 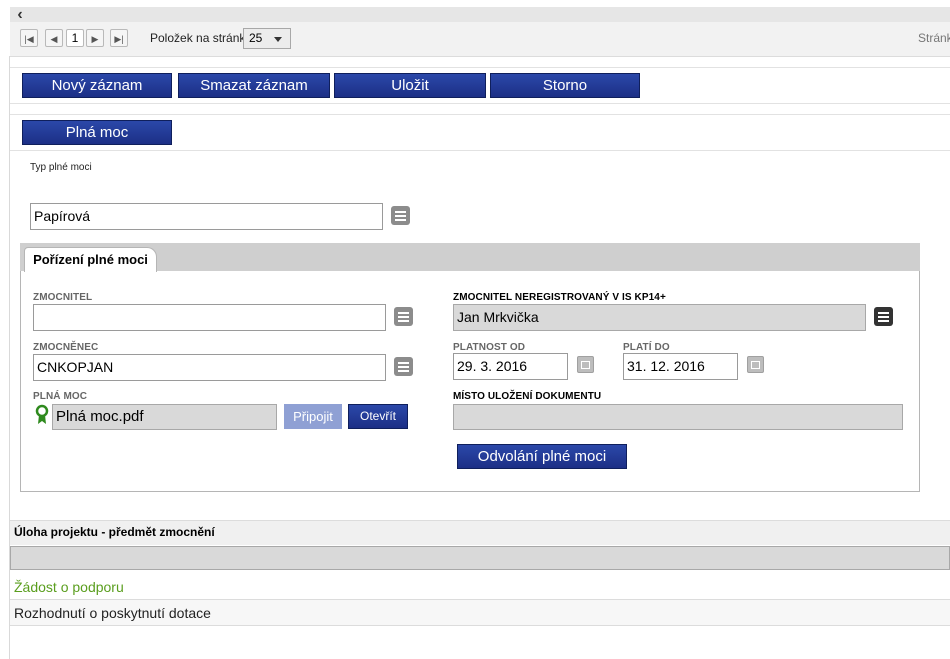 What do you see at coordinates (97, 85) in the screenshot?
I see `new-record-button: Nový záznam` at bounding box center [97, 85].